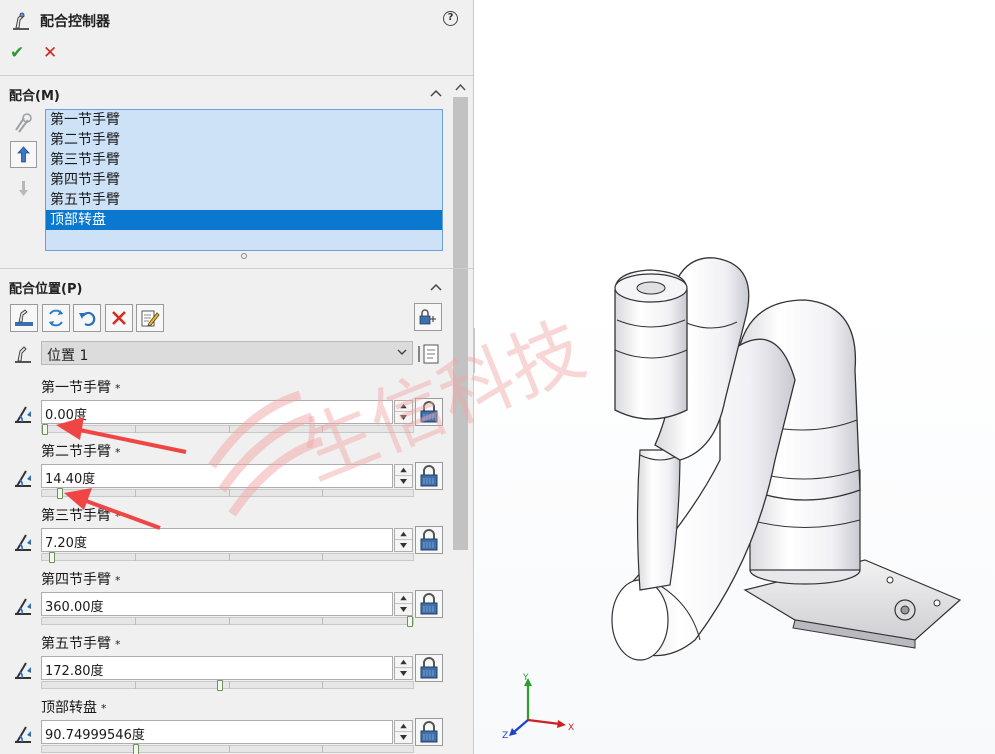 The image size is (995, 754). Describe the element at coordinates (17, 53) in the screenshot. I see `ok-button: ✔` at that location.